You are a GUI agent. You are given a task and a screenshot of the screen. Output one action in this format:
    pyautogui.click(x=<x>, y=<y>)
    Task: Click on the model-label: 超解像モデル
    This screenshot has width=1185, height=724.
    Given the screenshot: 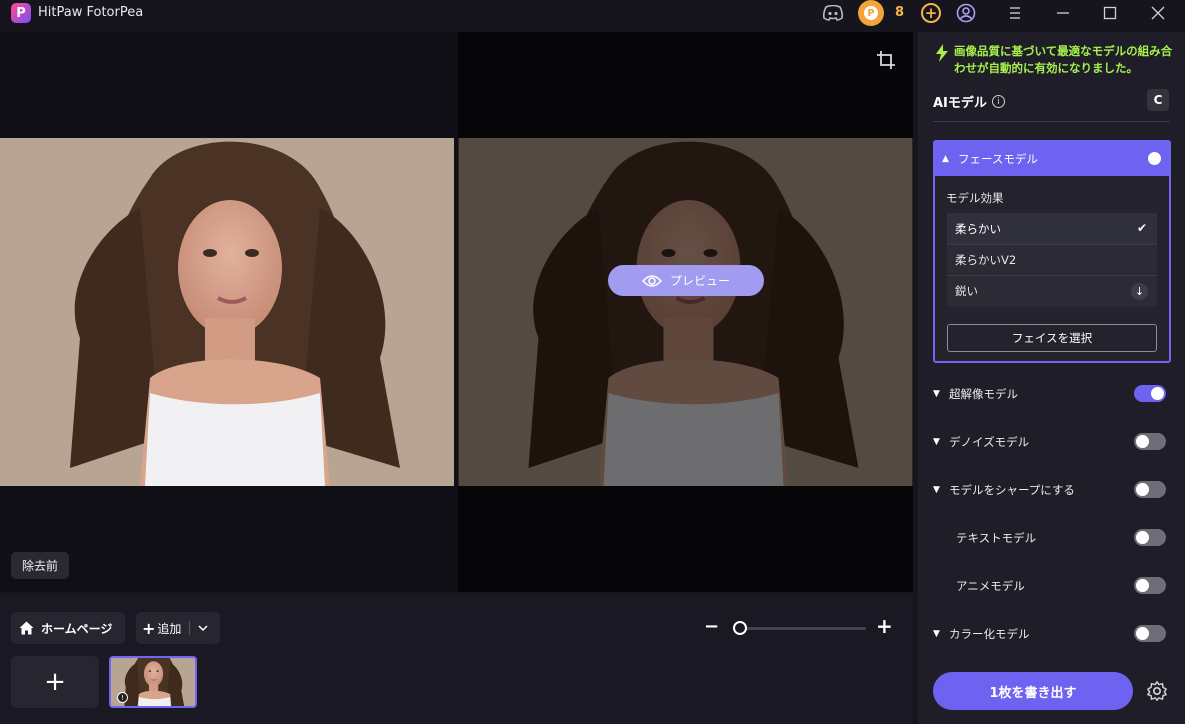 What is the action you would take?
    pyautogui.click(x=983, y=394)
    